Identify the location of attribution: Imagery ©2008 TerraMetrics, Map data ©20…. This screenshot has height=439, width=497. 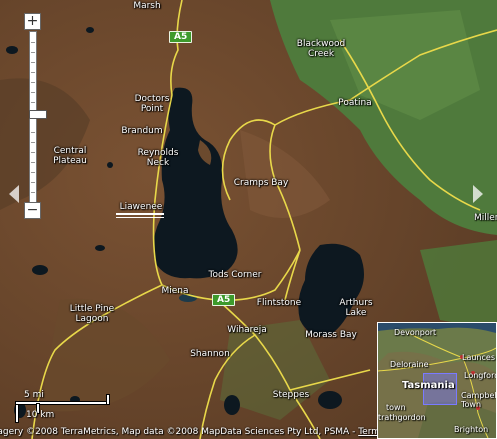
(190, 432).